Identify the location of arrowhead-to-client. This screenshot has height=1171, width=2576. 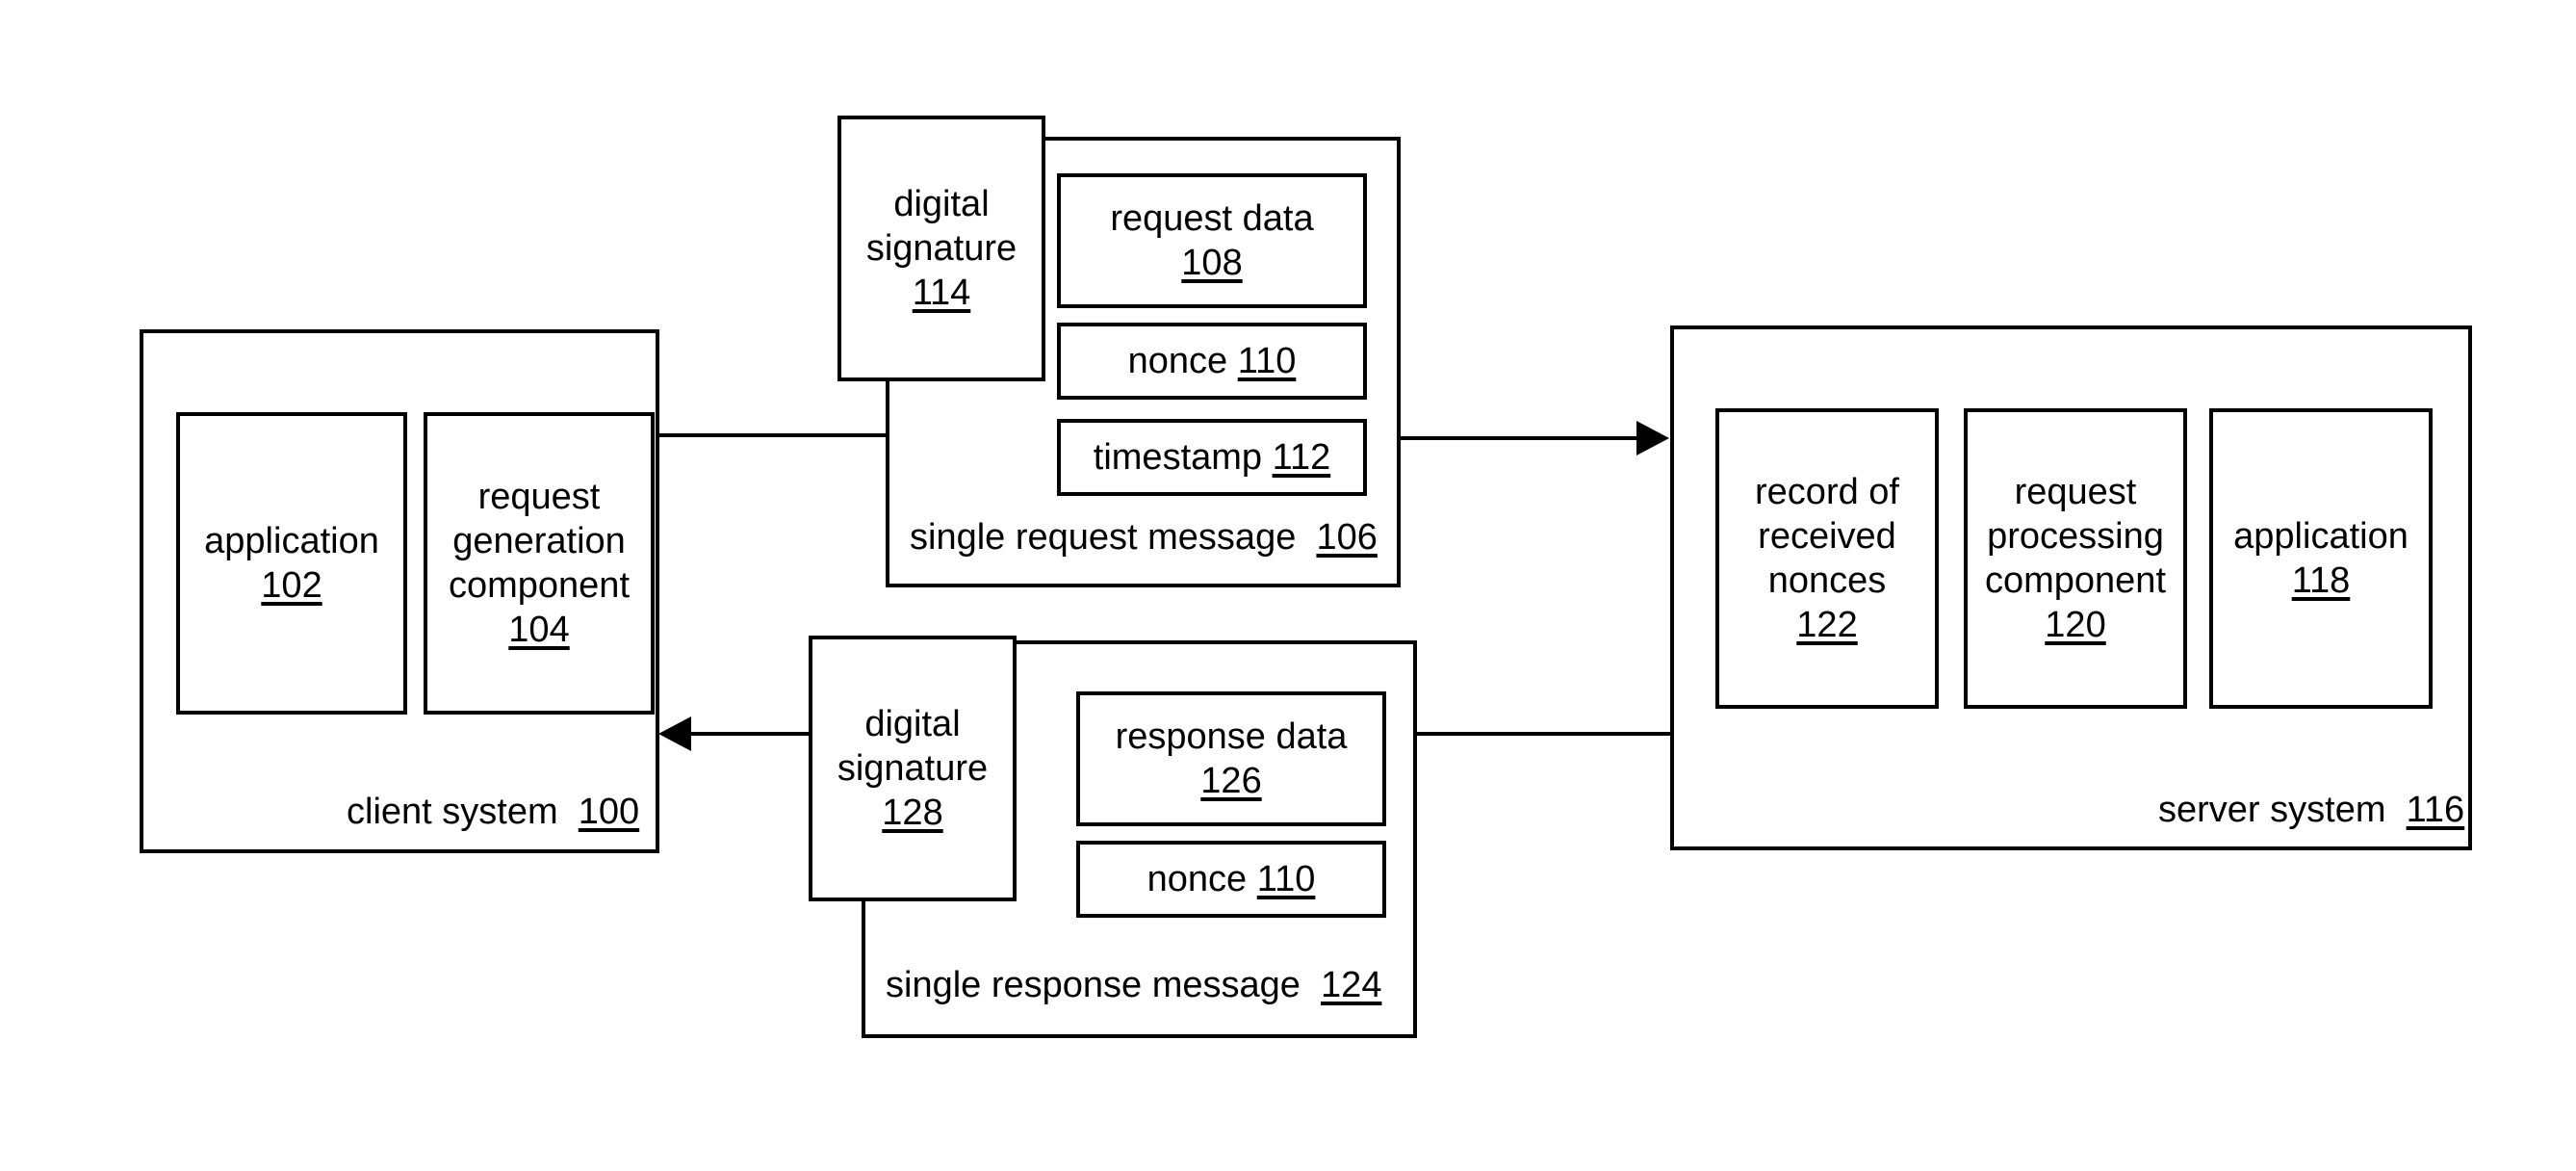
(675, 733).